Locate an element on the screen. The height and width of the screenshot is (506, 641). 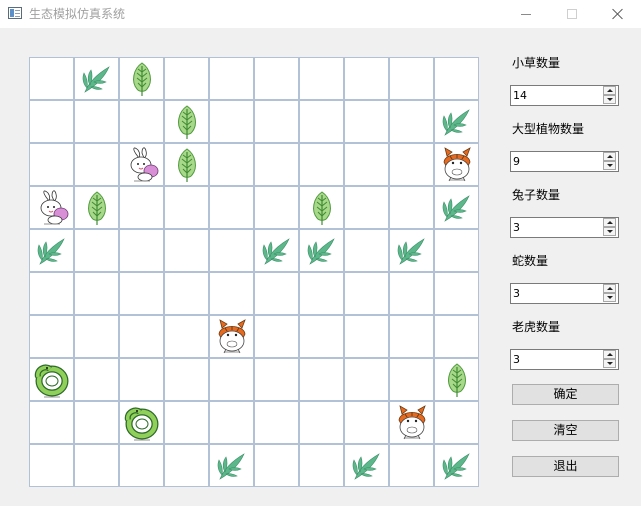
grass-count-input is located at coordinates (557, 95).